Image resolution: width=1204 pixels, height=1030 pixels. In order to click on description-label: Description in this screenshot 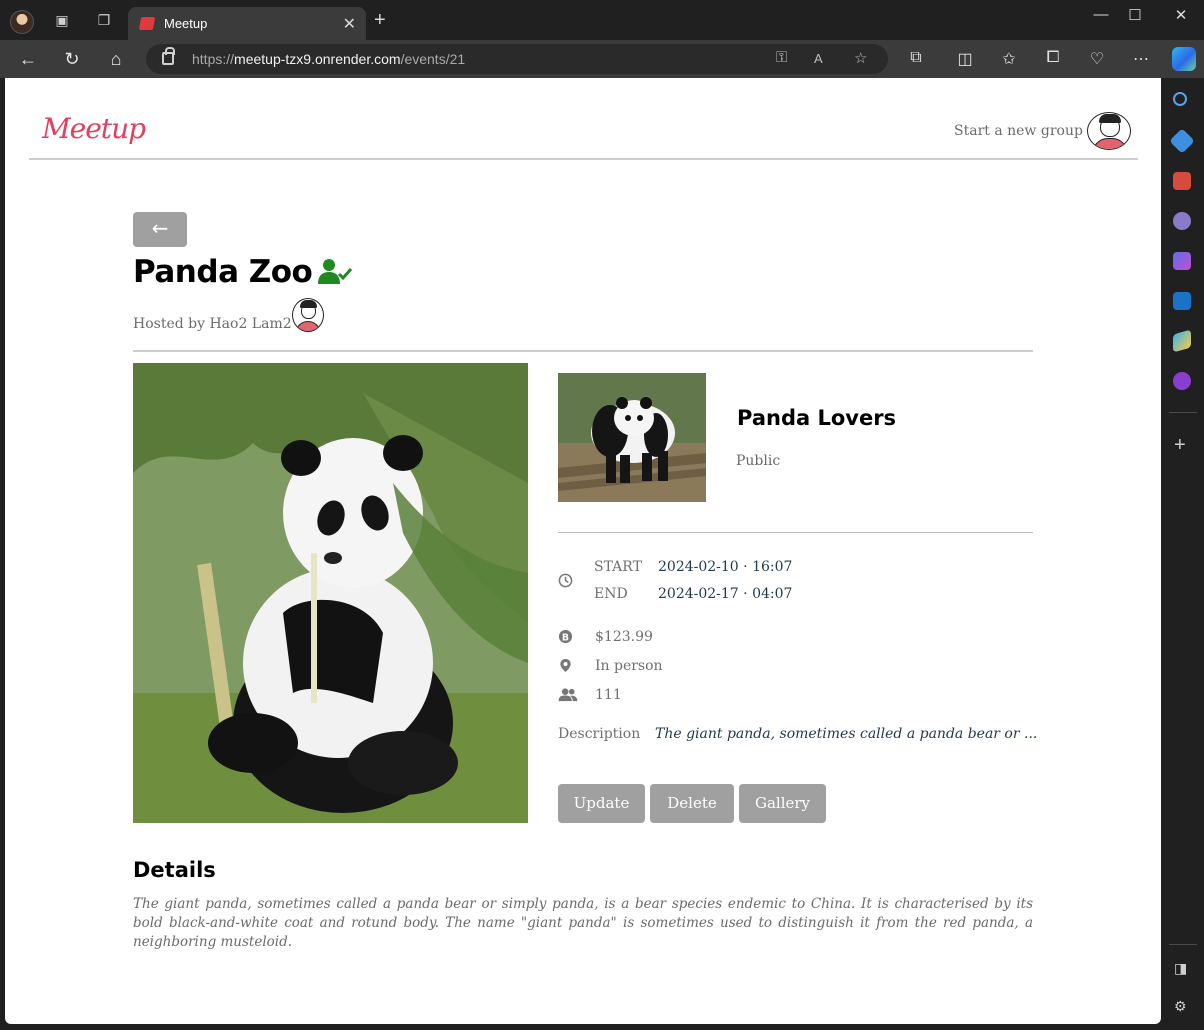, I will do `click(599, 734)`.